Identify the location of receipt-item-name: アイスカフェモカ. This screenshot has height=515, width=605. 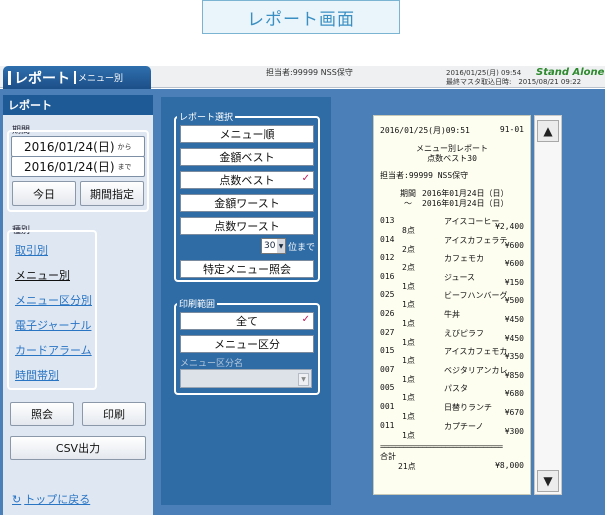
(476, 352).